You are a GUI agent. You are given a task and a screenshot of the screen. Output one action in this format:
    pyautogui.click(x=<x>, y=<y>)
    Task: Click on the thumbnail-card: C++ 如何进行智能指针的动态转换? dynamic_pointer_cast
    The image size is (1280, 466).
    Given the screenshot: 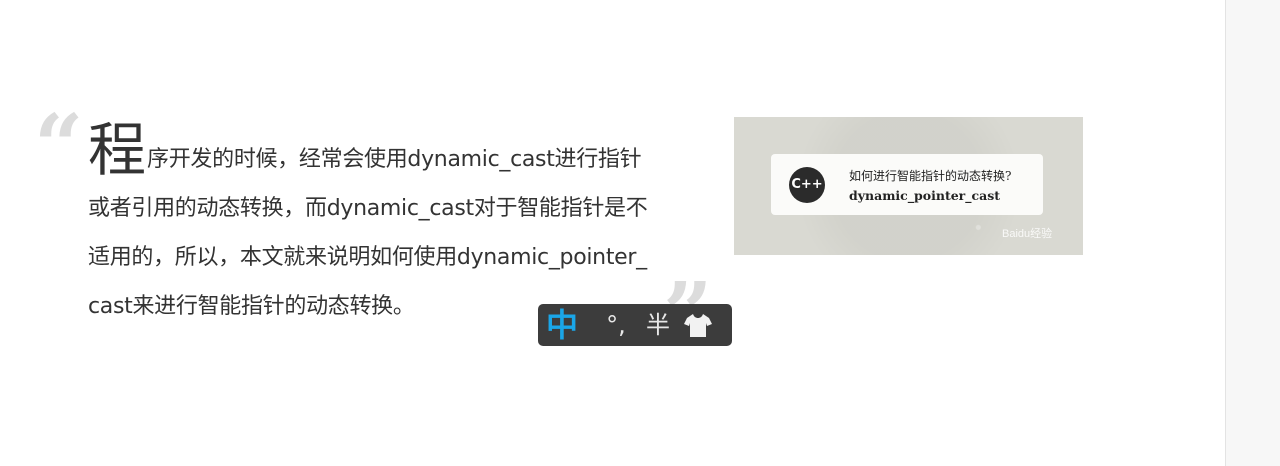 What is the action you would take?
    pyautogui.click(x=907, y=184)
    